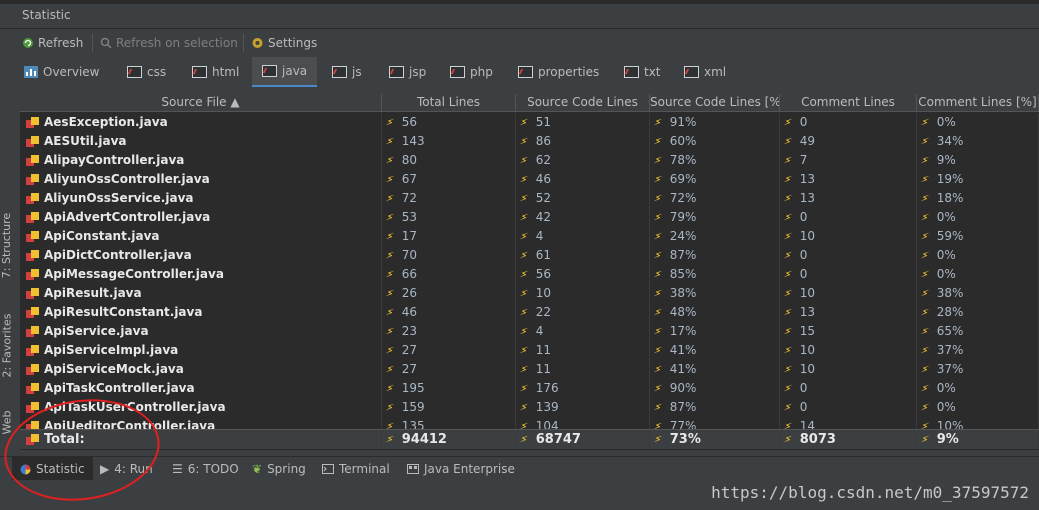 This screenshot has width=1039, height=510. What do you see at coordinates (357, 72) in the screenshot?
I see `tab-label: js` at bounding box center [357, 72].